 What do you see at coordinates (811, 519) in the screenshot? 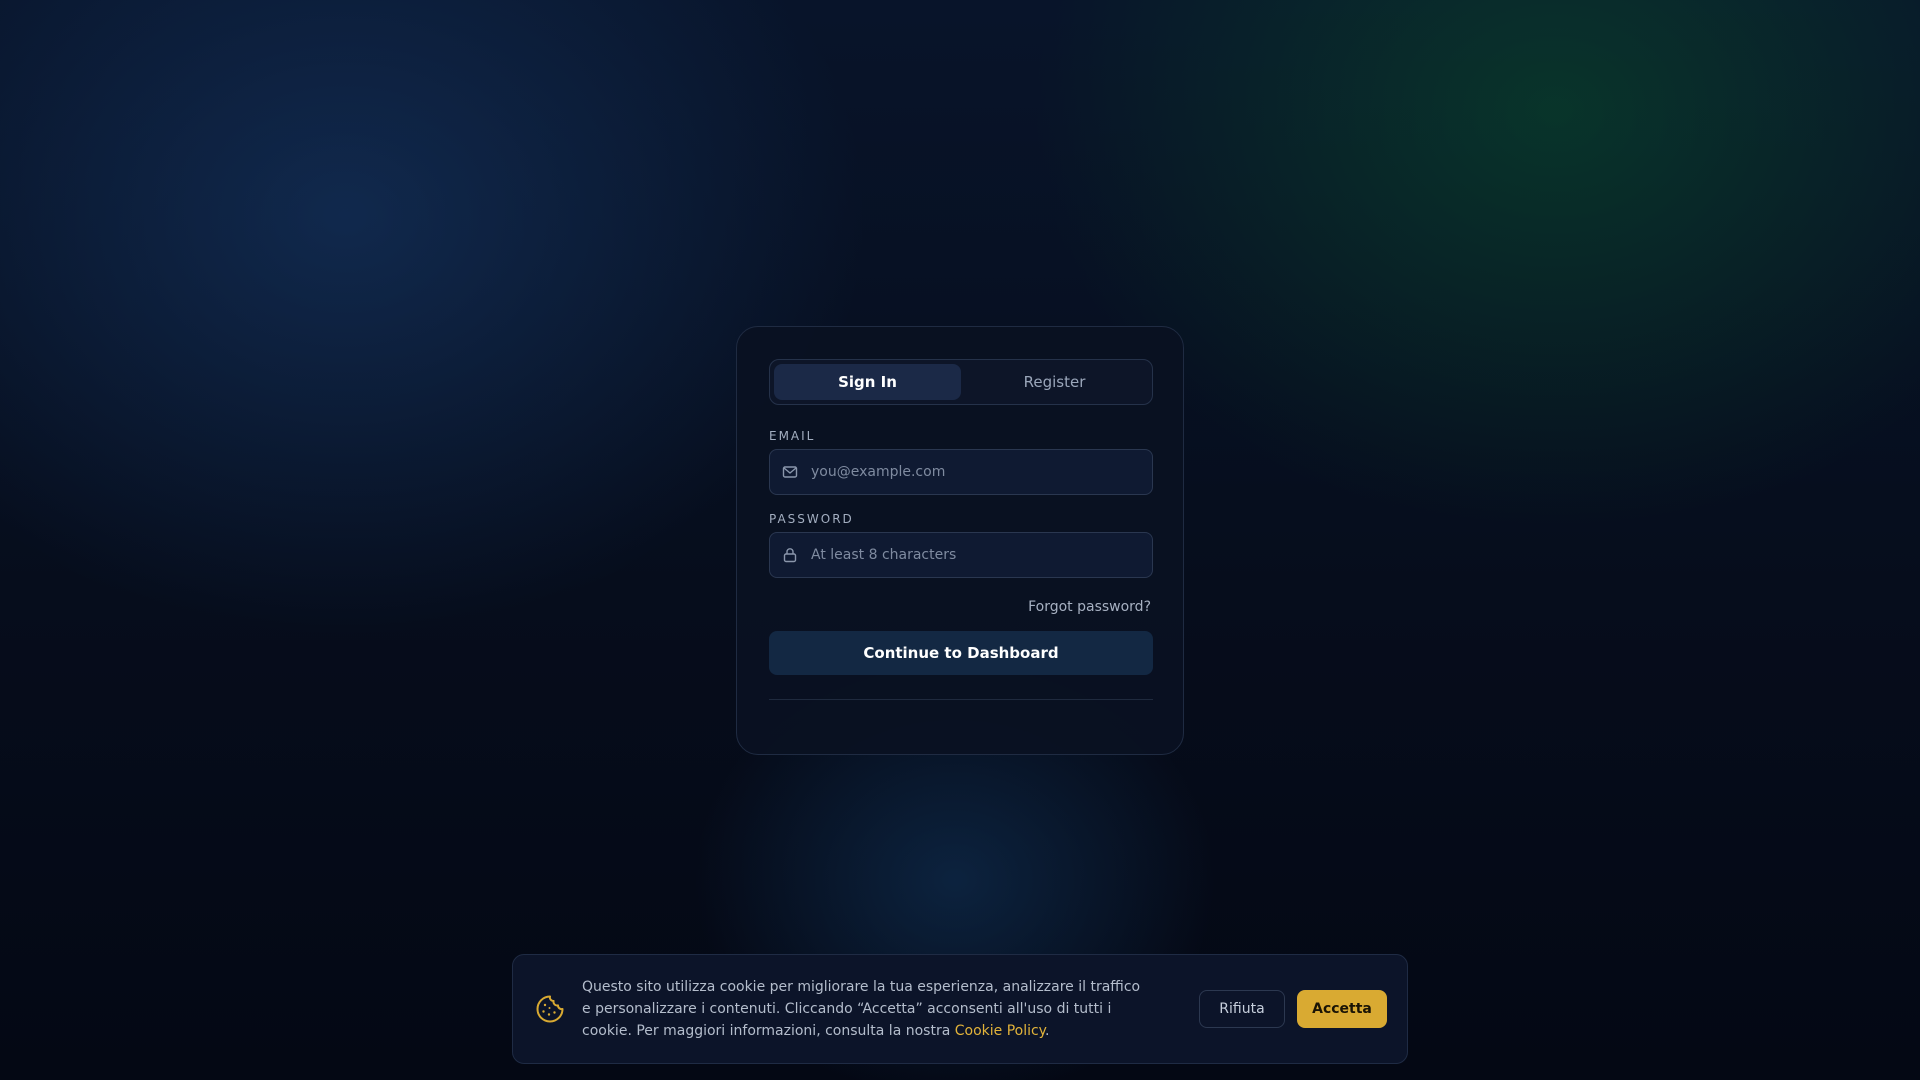
I see `password-label: PASSWORD` at bounding box center [811, 519].